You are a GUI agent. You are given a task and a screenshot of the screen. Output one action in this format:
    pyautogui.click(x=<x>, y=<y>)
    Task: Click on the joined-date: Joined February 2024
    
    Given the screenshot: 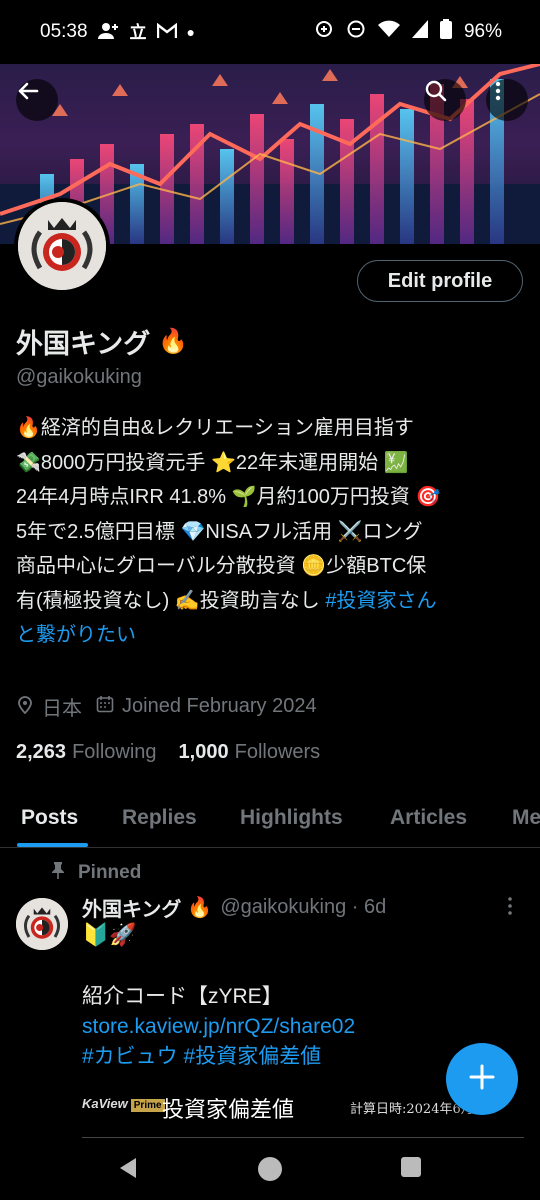 What is the action you would take?
    pyautogui.click(x=206, y=707)
    